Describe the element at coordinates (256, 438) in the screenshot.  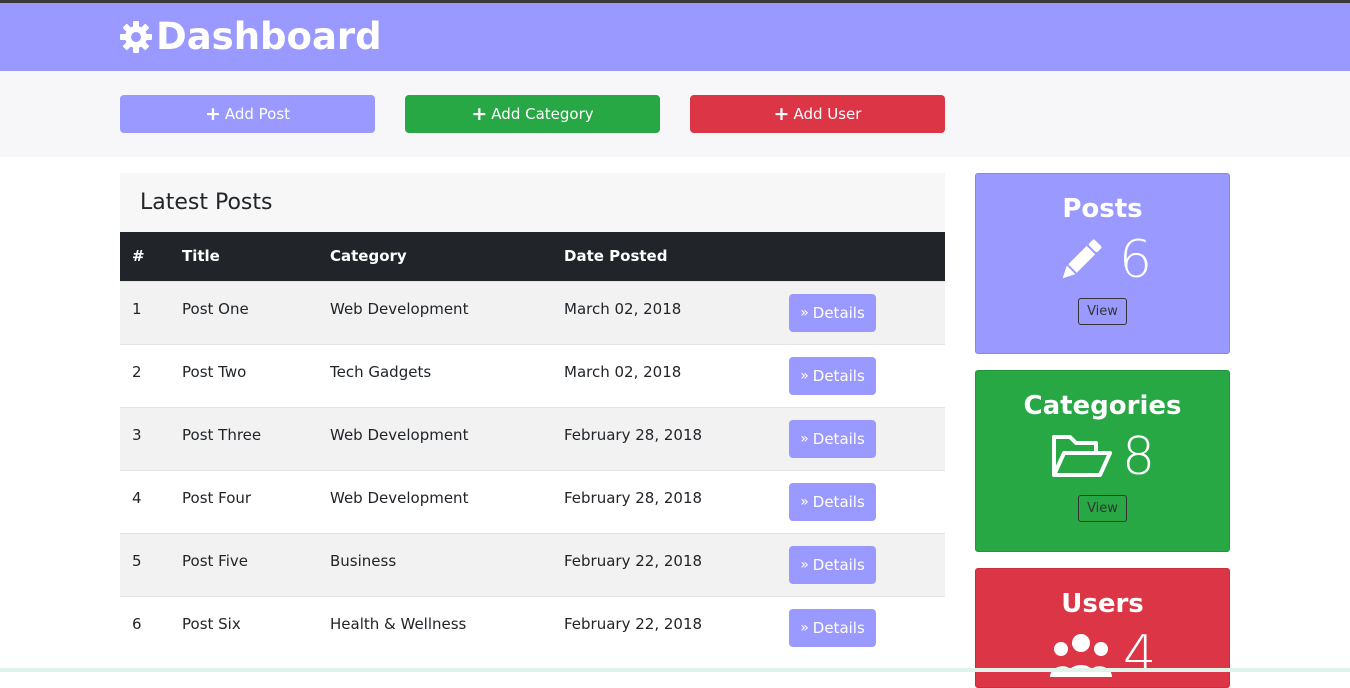
I see `cell-title: Post Three` at that location.